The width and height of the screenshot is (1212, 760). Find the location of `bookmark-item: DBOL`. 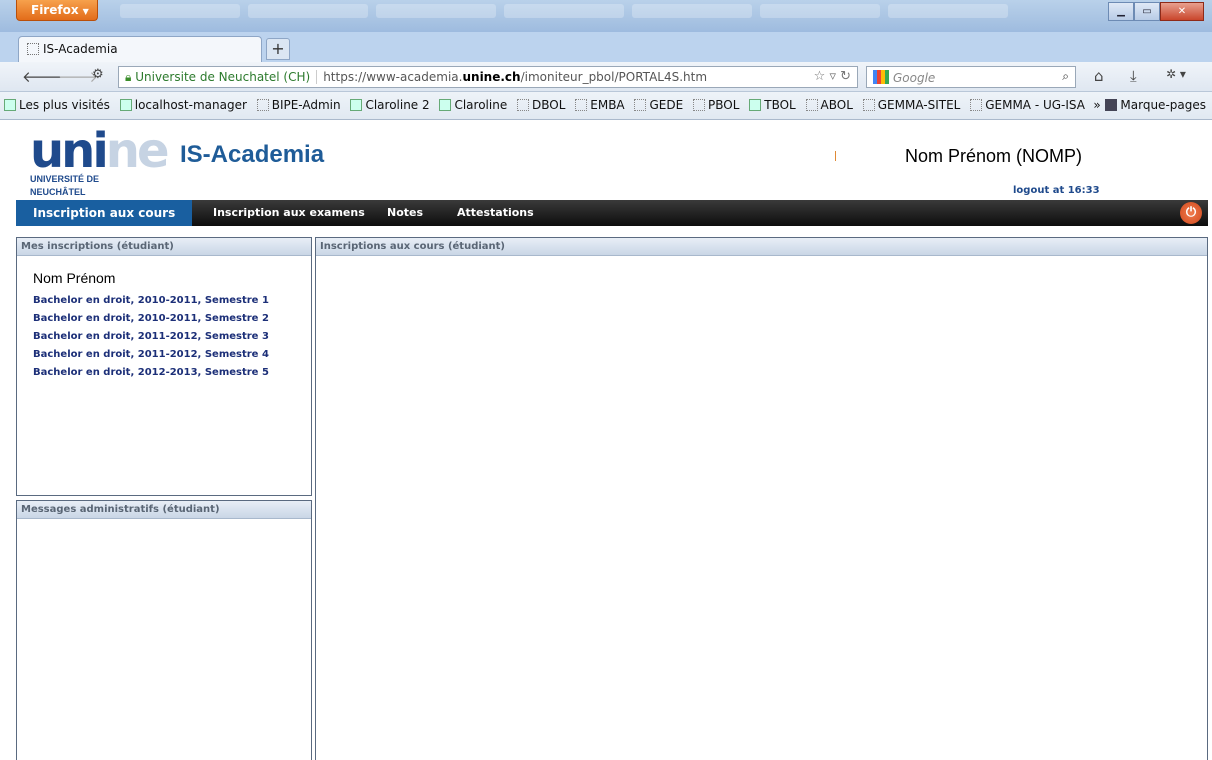

bookmark-item: DBOL is located at coordinates (541, 105).